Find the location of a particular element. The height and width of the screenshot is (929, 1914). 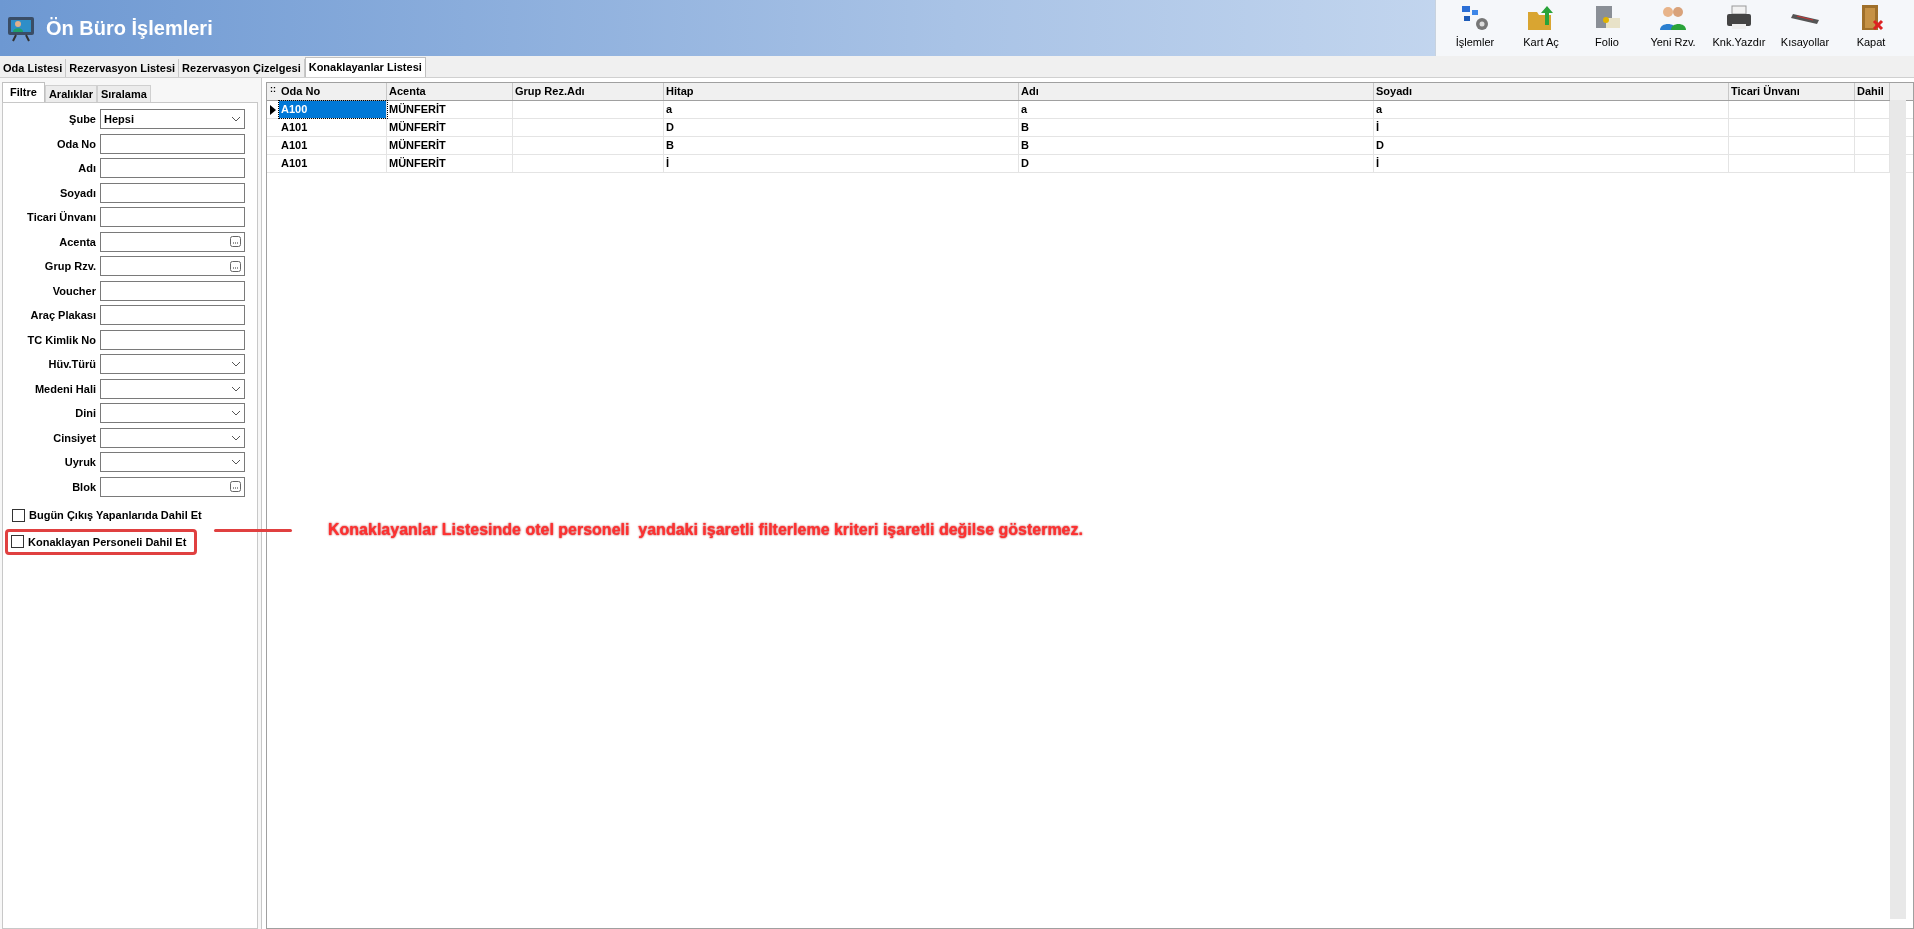

toolbar-button: Kart Aç is located at coordinates (1541, 26).